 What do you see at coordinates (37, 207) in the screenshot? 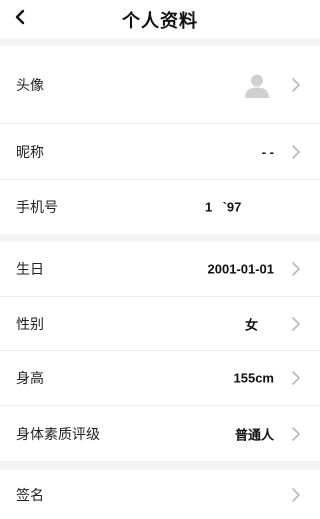
I see `phone-label: 手机号` at bounding box center [37, 207].